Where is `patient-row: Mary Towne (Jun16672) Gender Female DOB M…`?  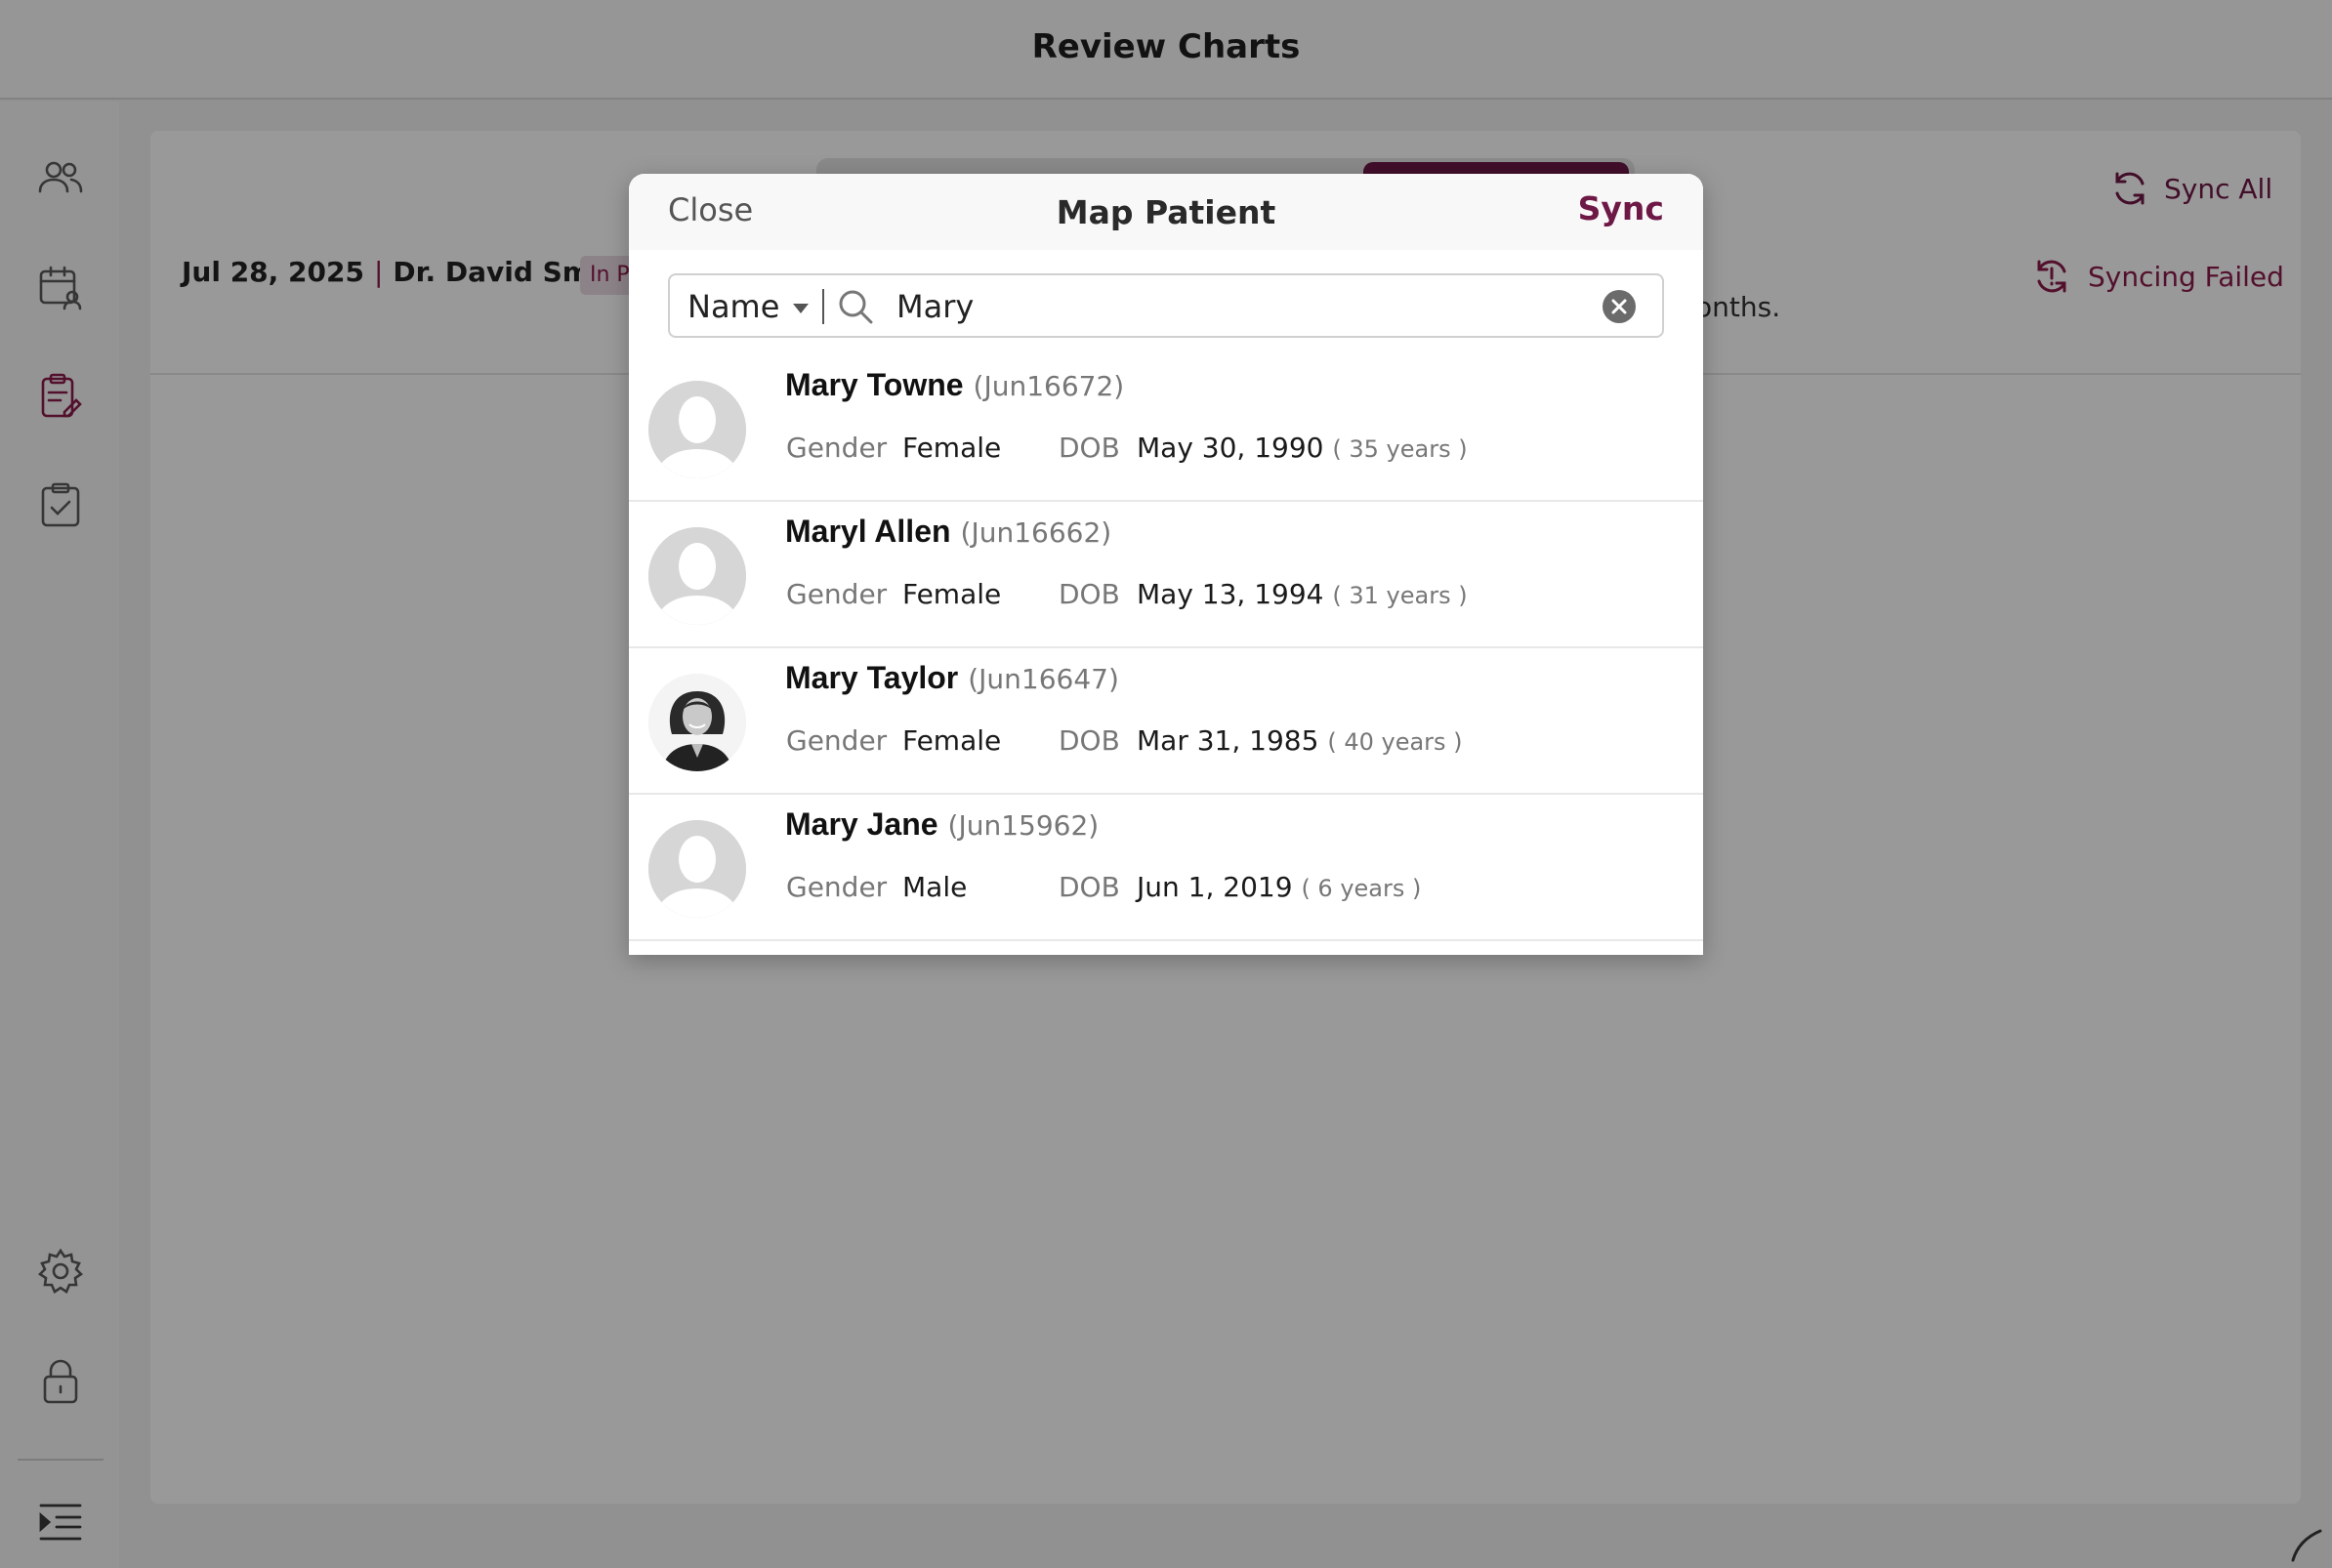 patient-row: Mary Towne (Jun16672) Gender Female DOB M… is located at coordinates (1166, 428).